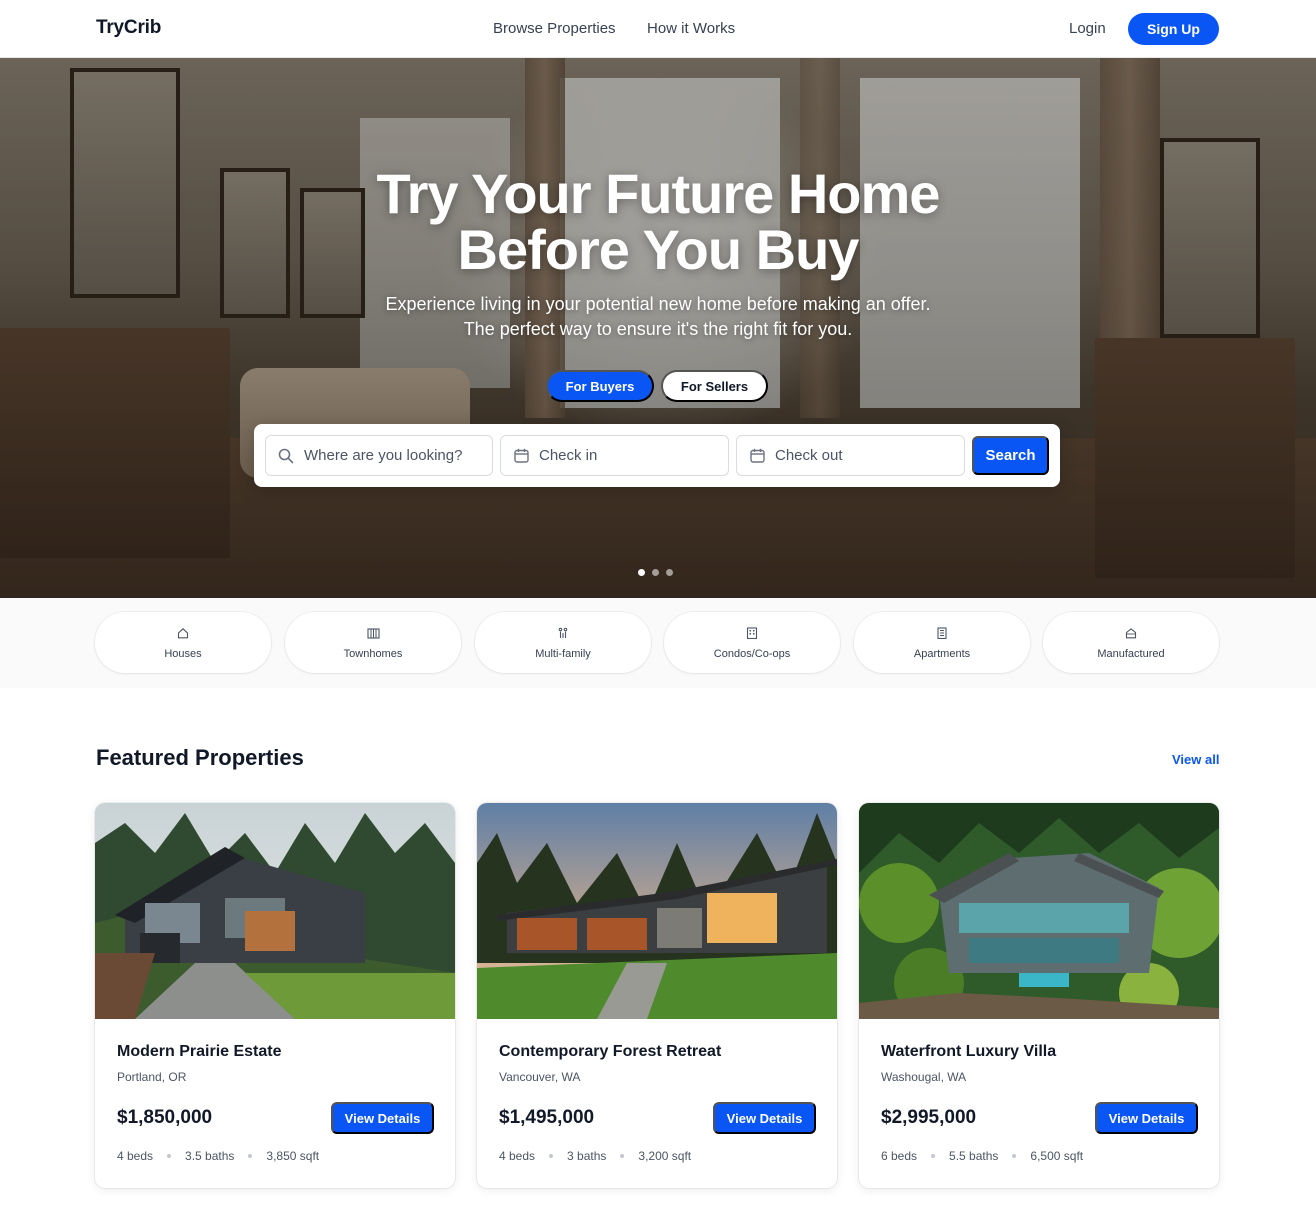 The height and width of the screenshot is (1220, 1316). Describe the element at coordinates (1173, 29) in the screenshot. I see `sign-up-button: Sign Up` at that location.